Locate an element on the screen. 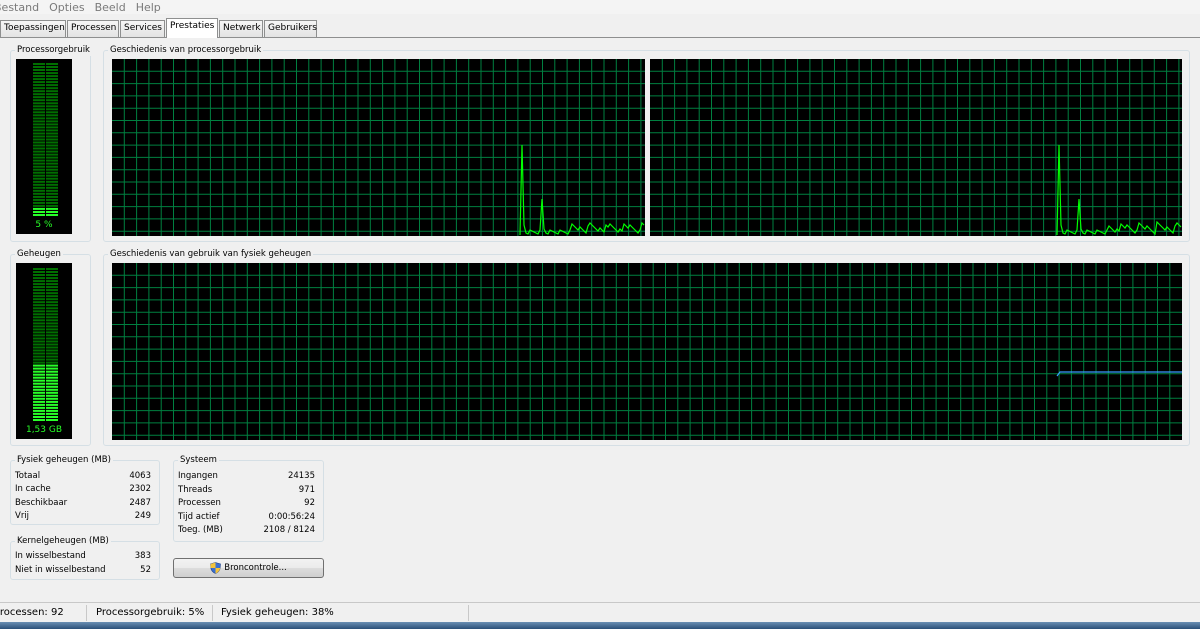 This screenshot has height=629, width=1200. menu-bestand: Bestand is located at coordinates (19, 7).